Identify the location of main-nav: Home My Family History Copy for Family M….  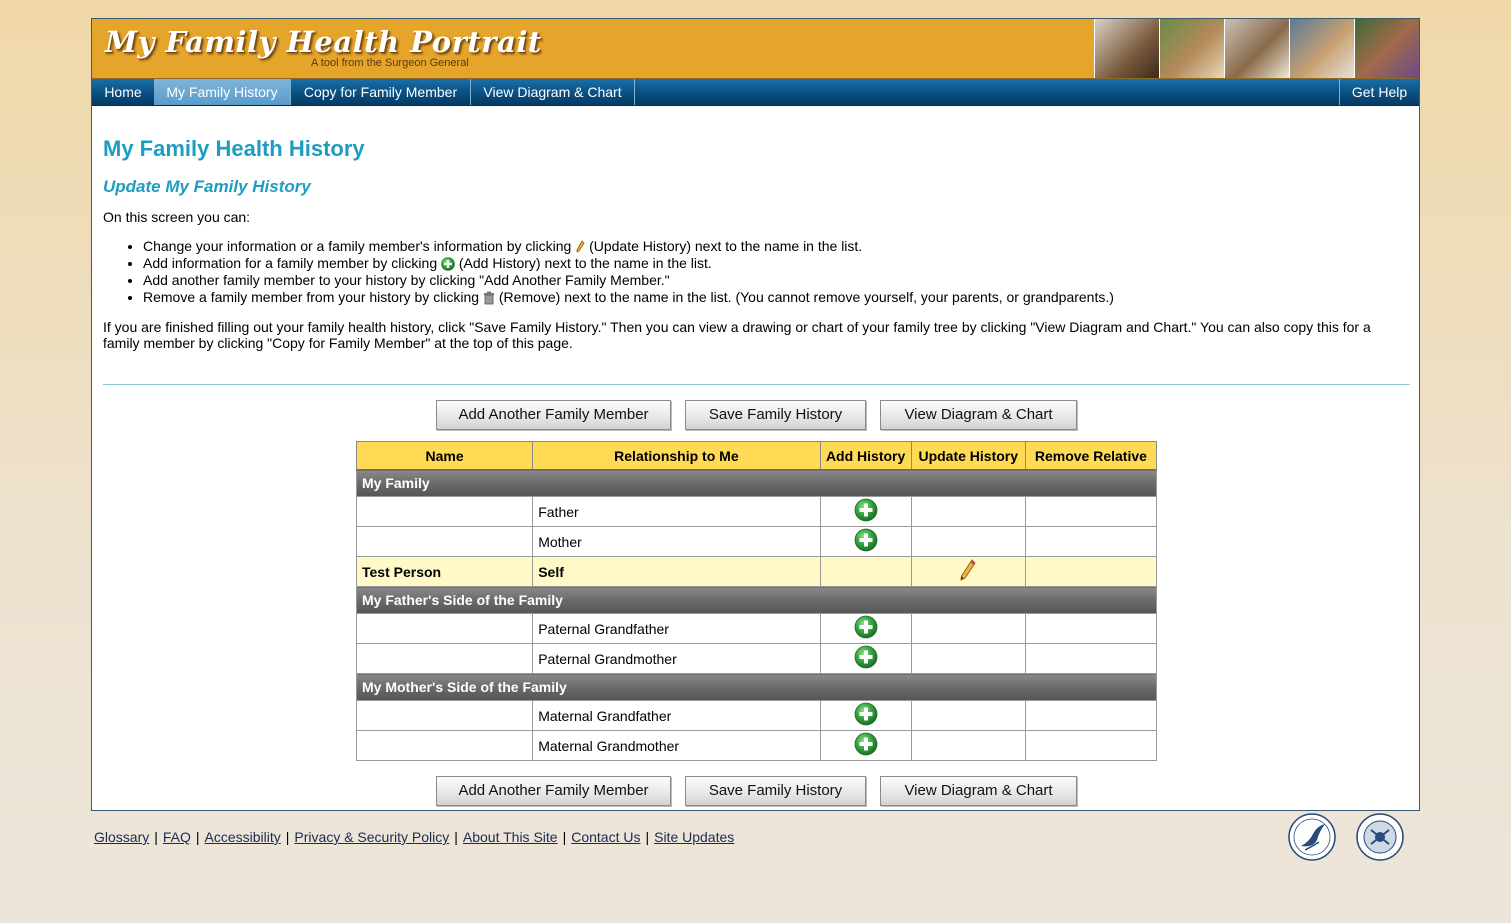
(755, 92).